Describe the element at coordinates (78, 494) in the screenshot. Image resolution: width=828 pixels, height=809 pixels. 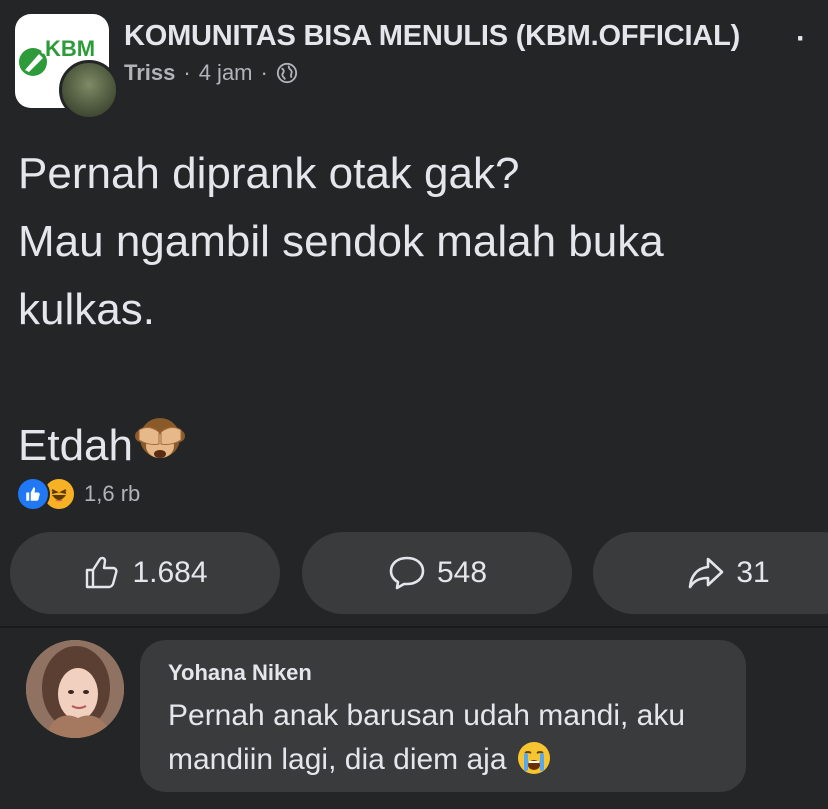
I see `reaction-summary: 1,6 rb` at that location.